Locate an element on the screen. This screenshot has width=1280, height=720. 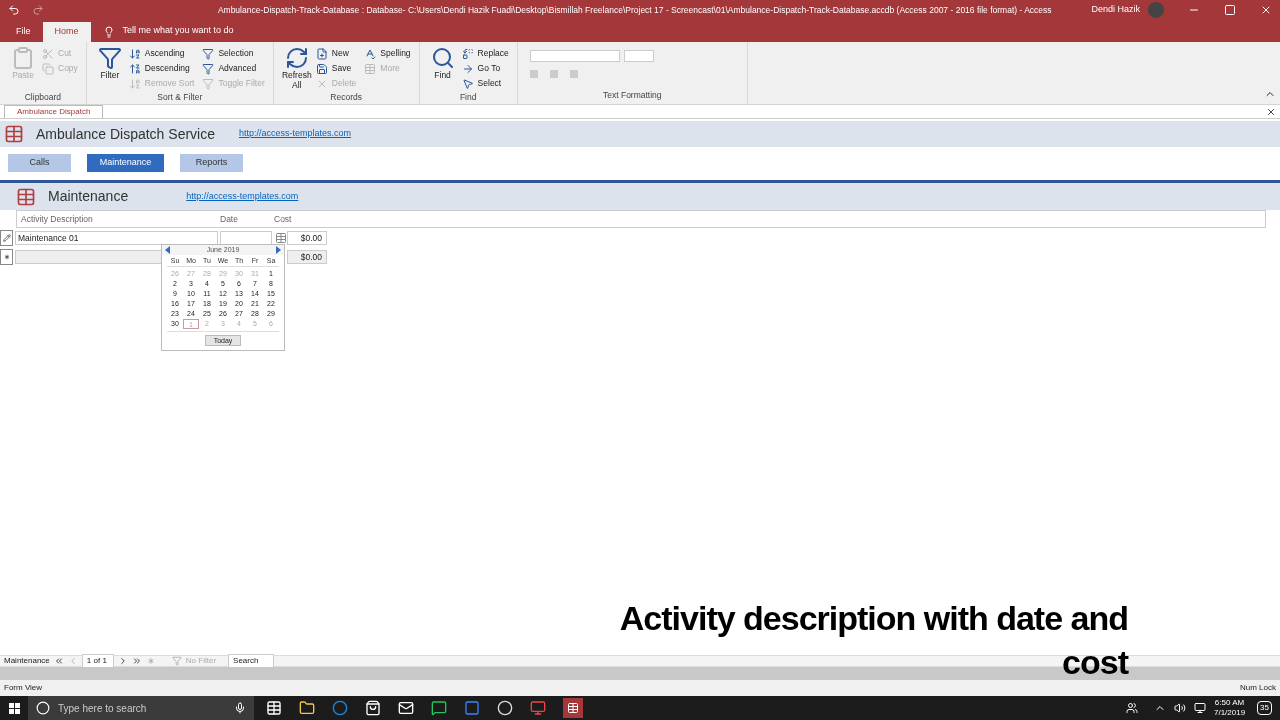
last-record-icon is located at coordinates (136, 661).